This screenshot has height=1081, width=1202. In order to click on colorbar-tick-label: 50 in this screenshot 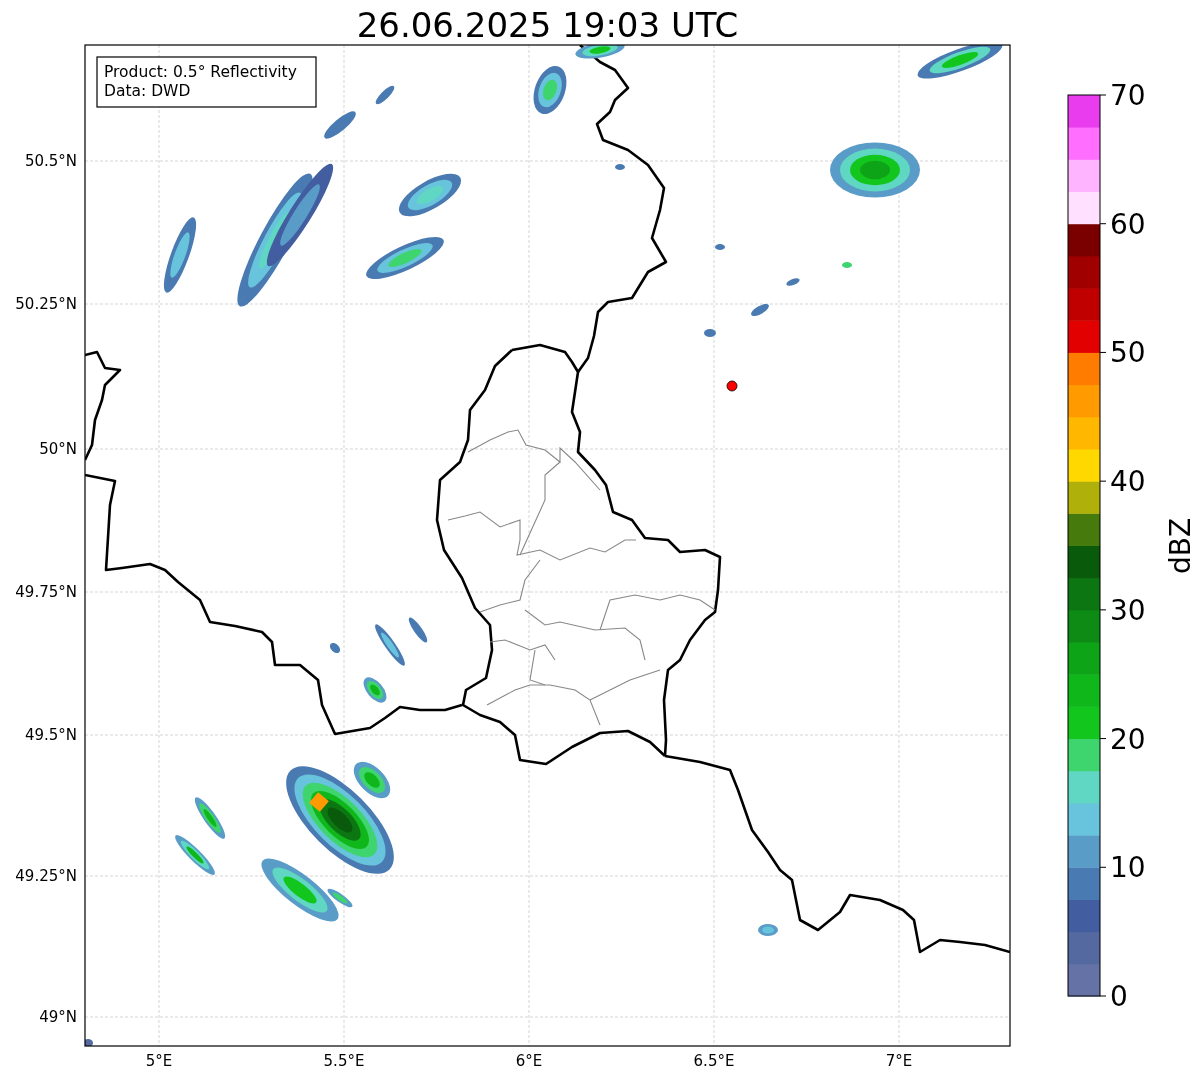, I will do `click(1128, 353)`.